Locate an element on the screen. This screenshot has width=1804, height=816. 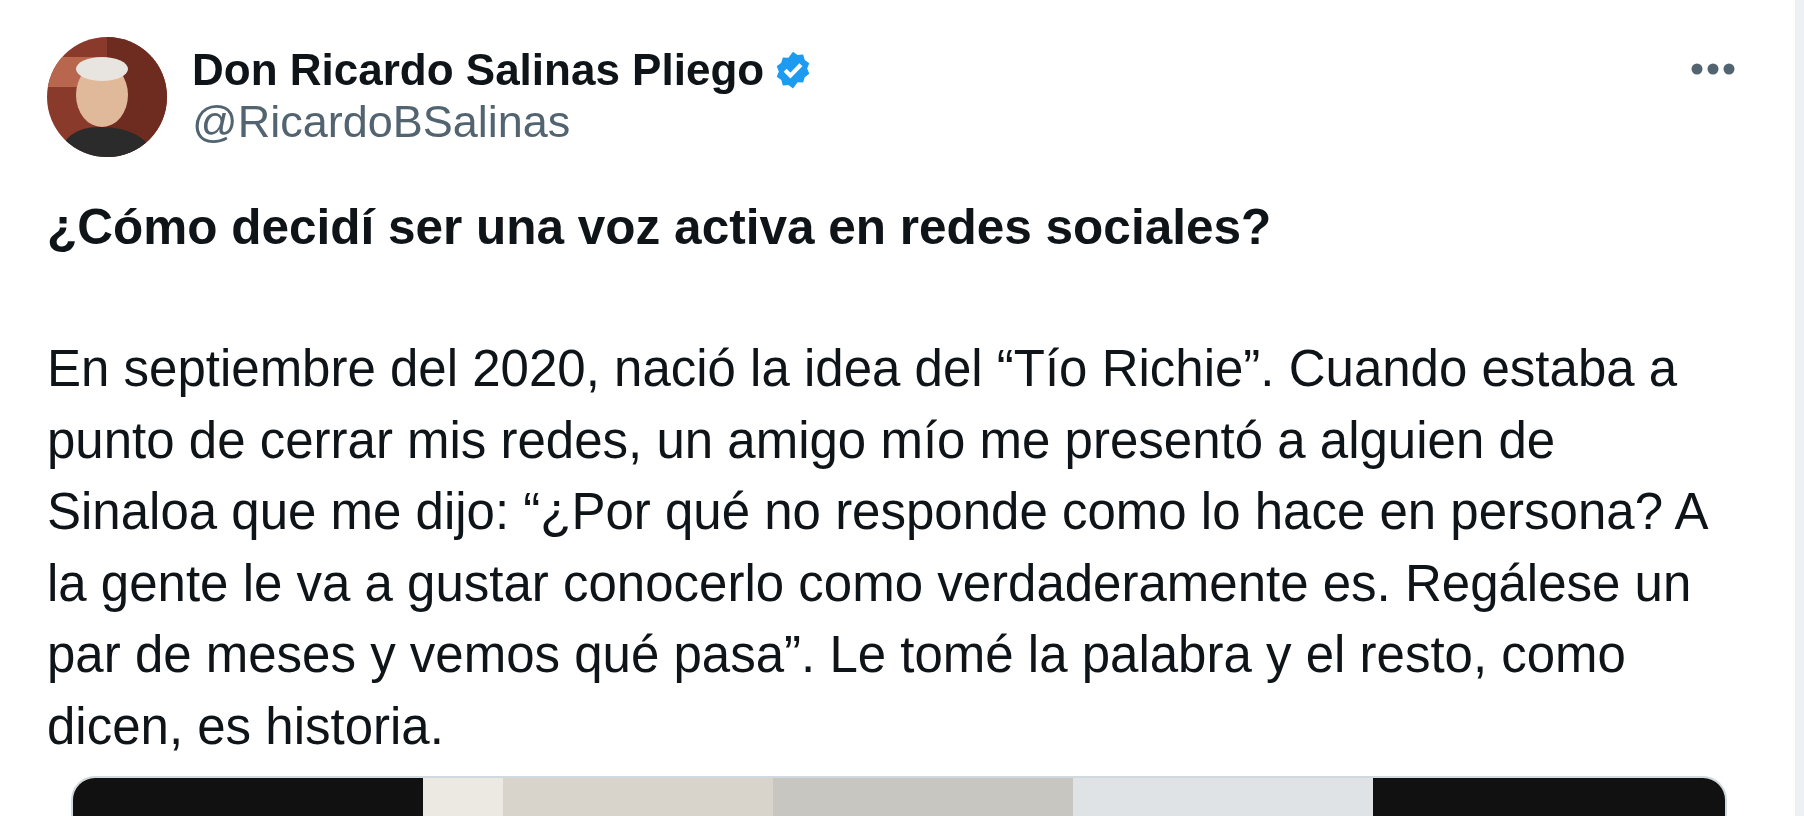
author-name: Don Ricardo Salinas Pliego is located at coordinates (478, 70).